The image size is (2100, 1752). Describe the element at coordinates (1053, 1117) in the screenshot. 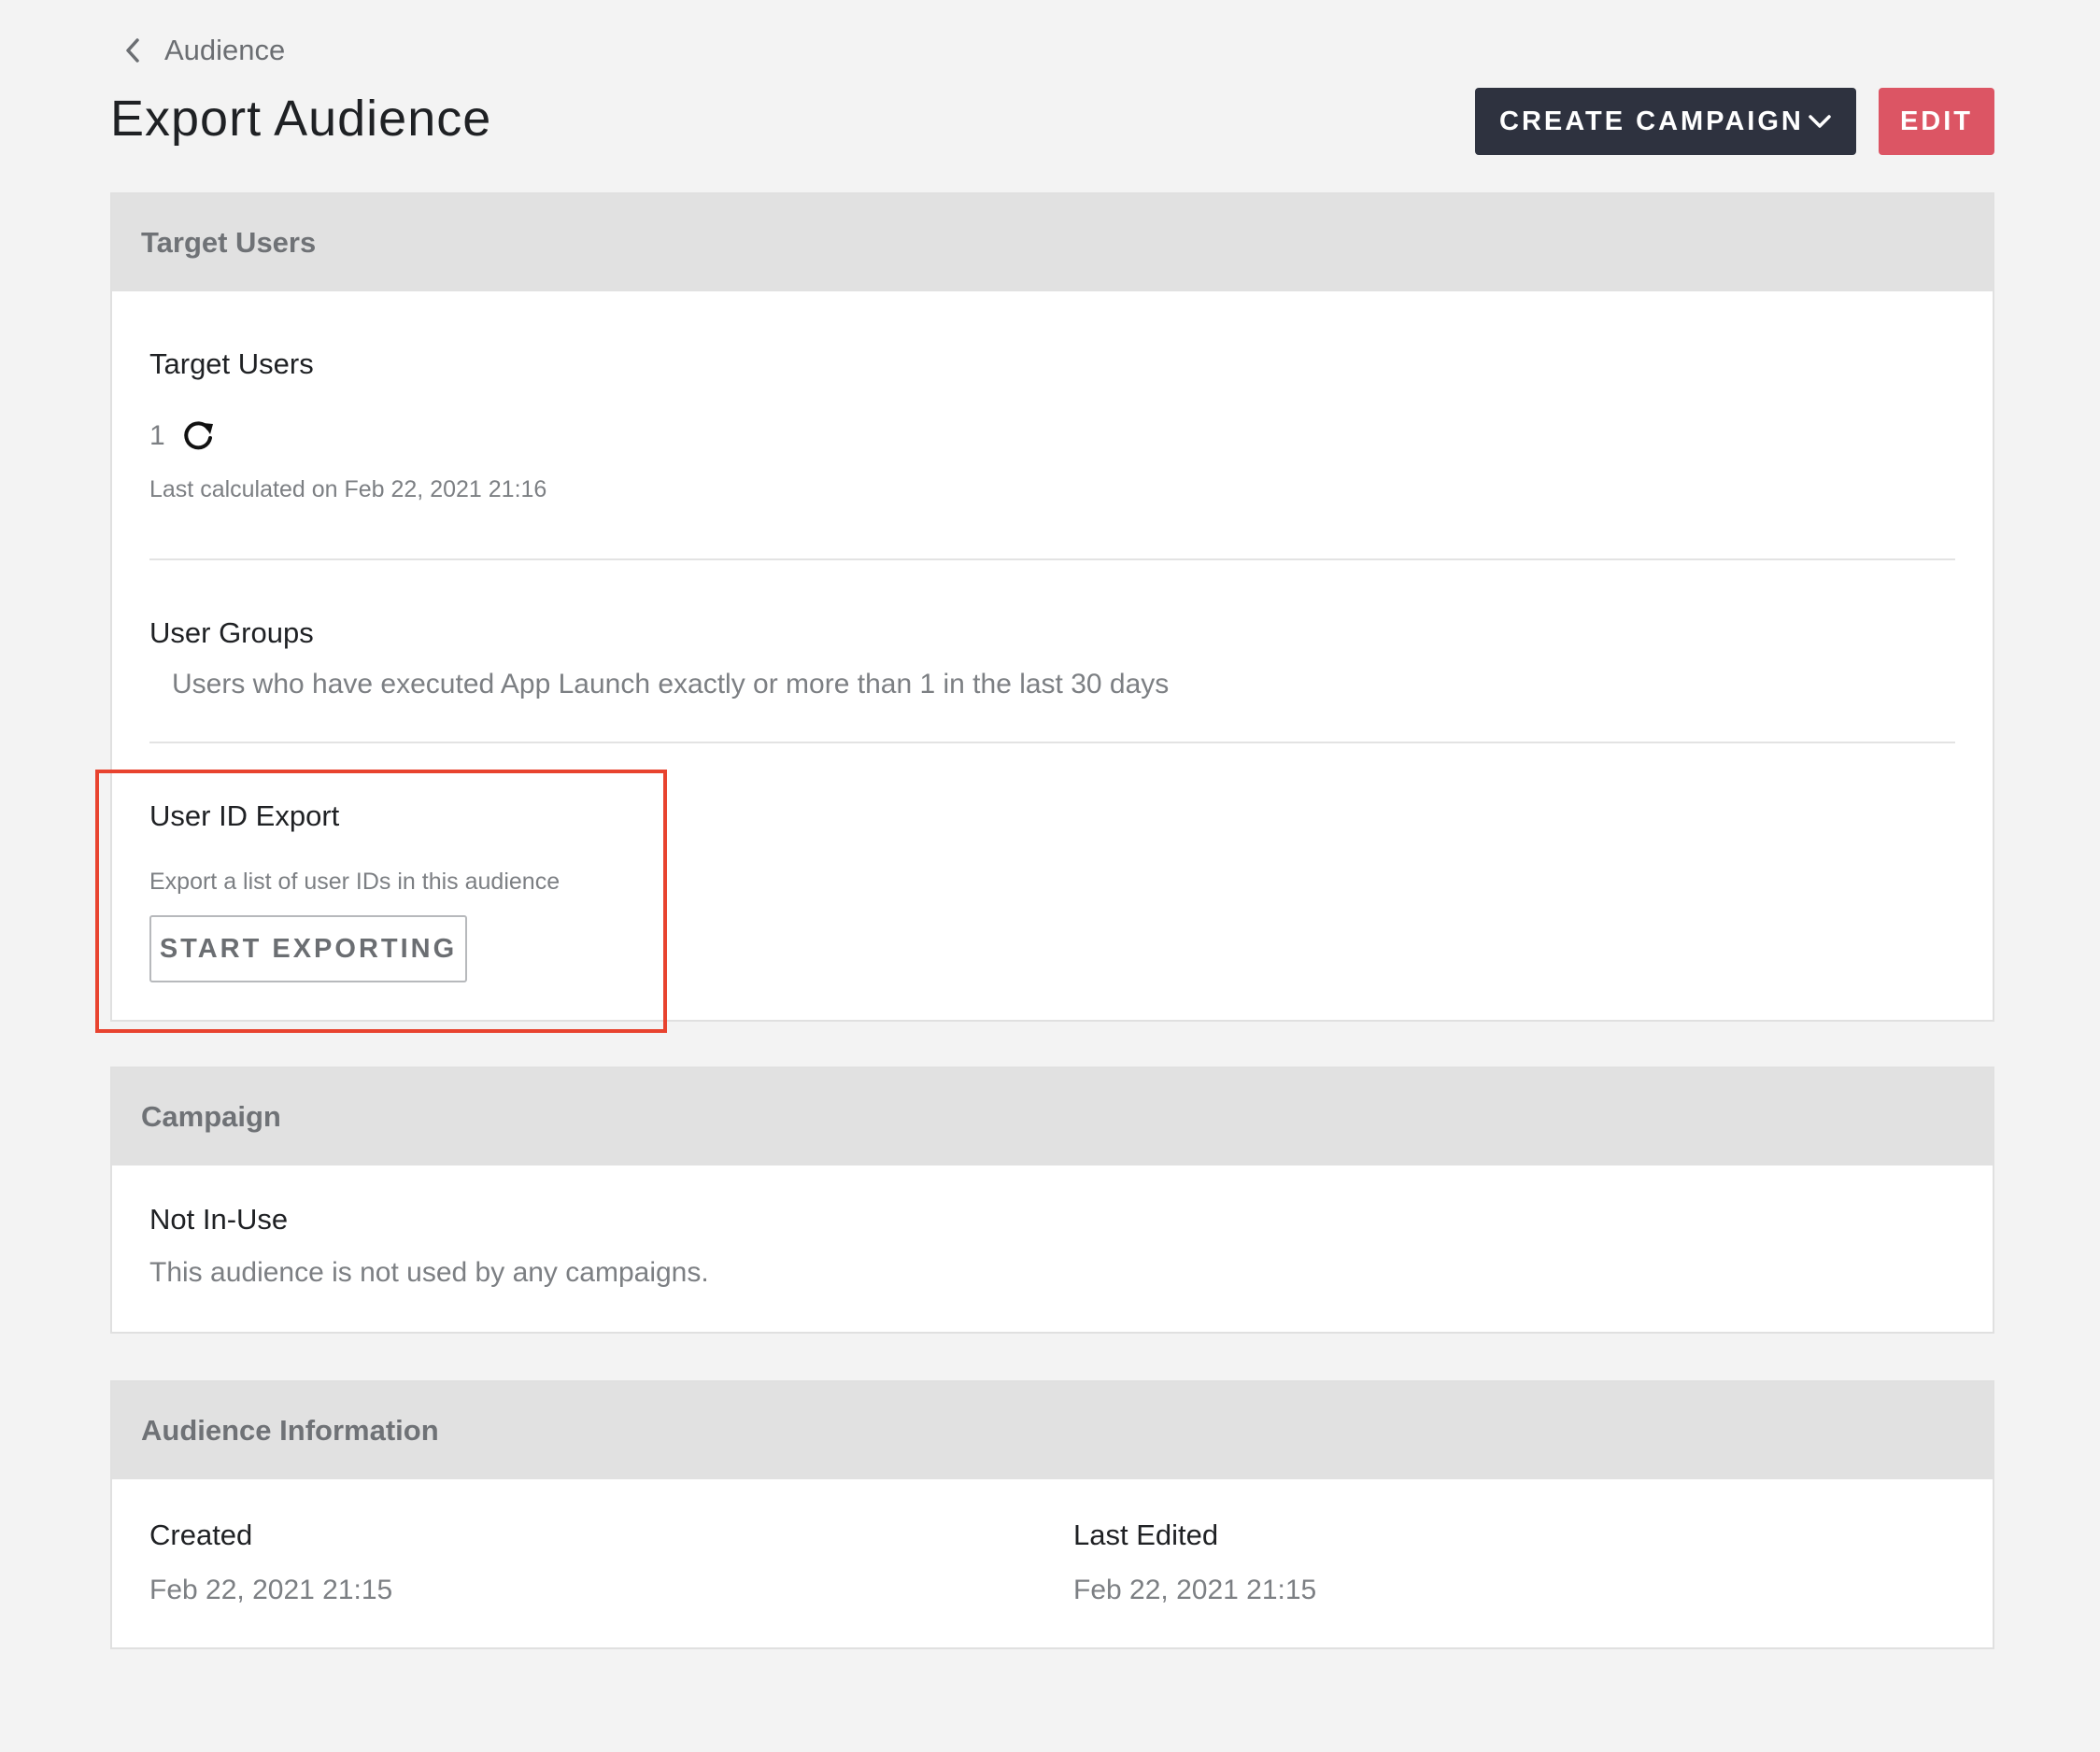

I see `card-header: Campaign` at that location.